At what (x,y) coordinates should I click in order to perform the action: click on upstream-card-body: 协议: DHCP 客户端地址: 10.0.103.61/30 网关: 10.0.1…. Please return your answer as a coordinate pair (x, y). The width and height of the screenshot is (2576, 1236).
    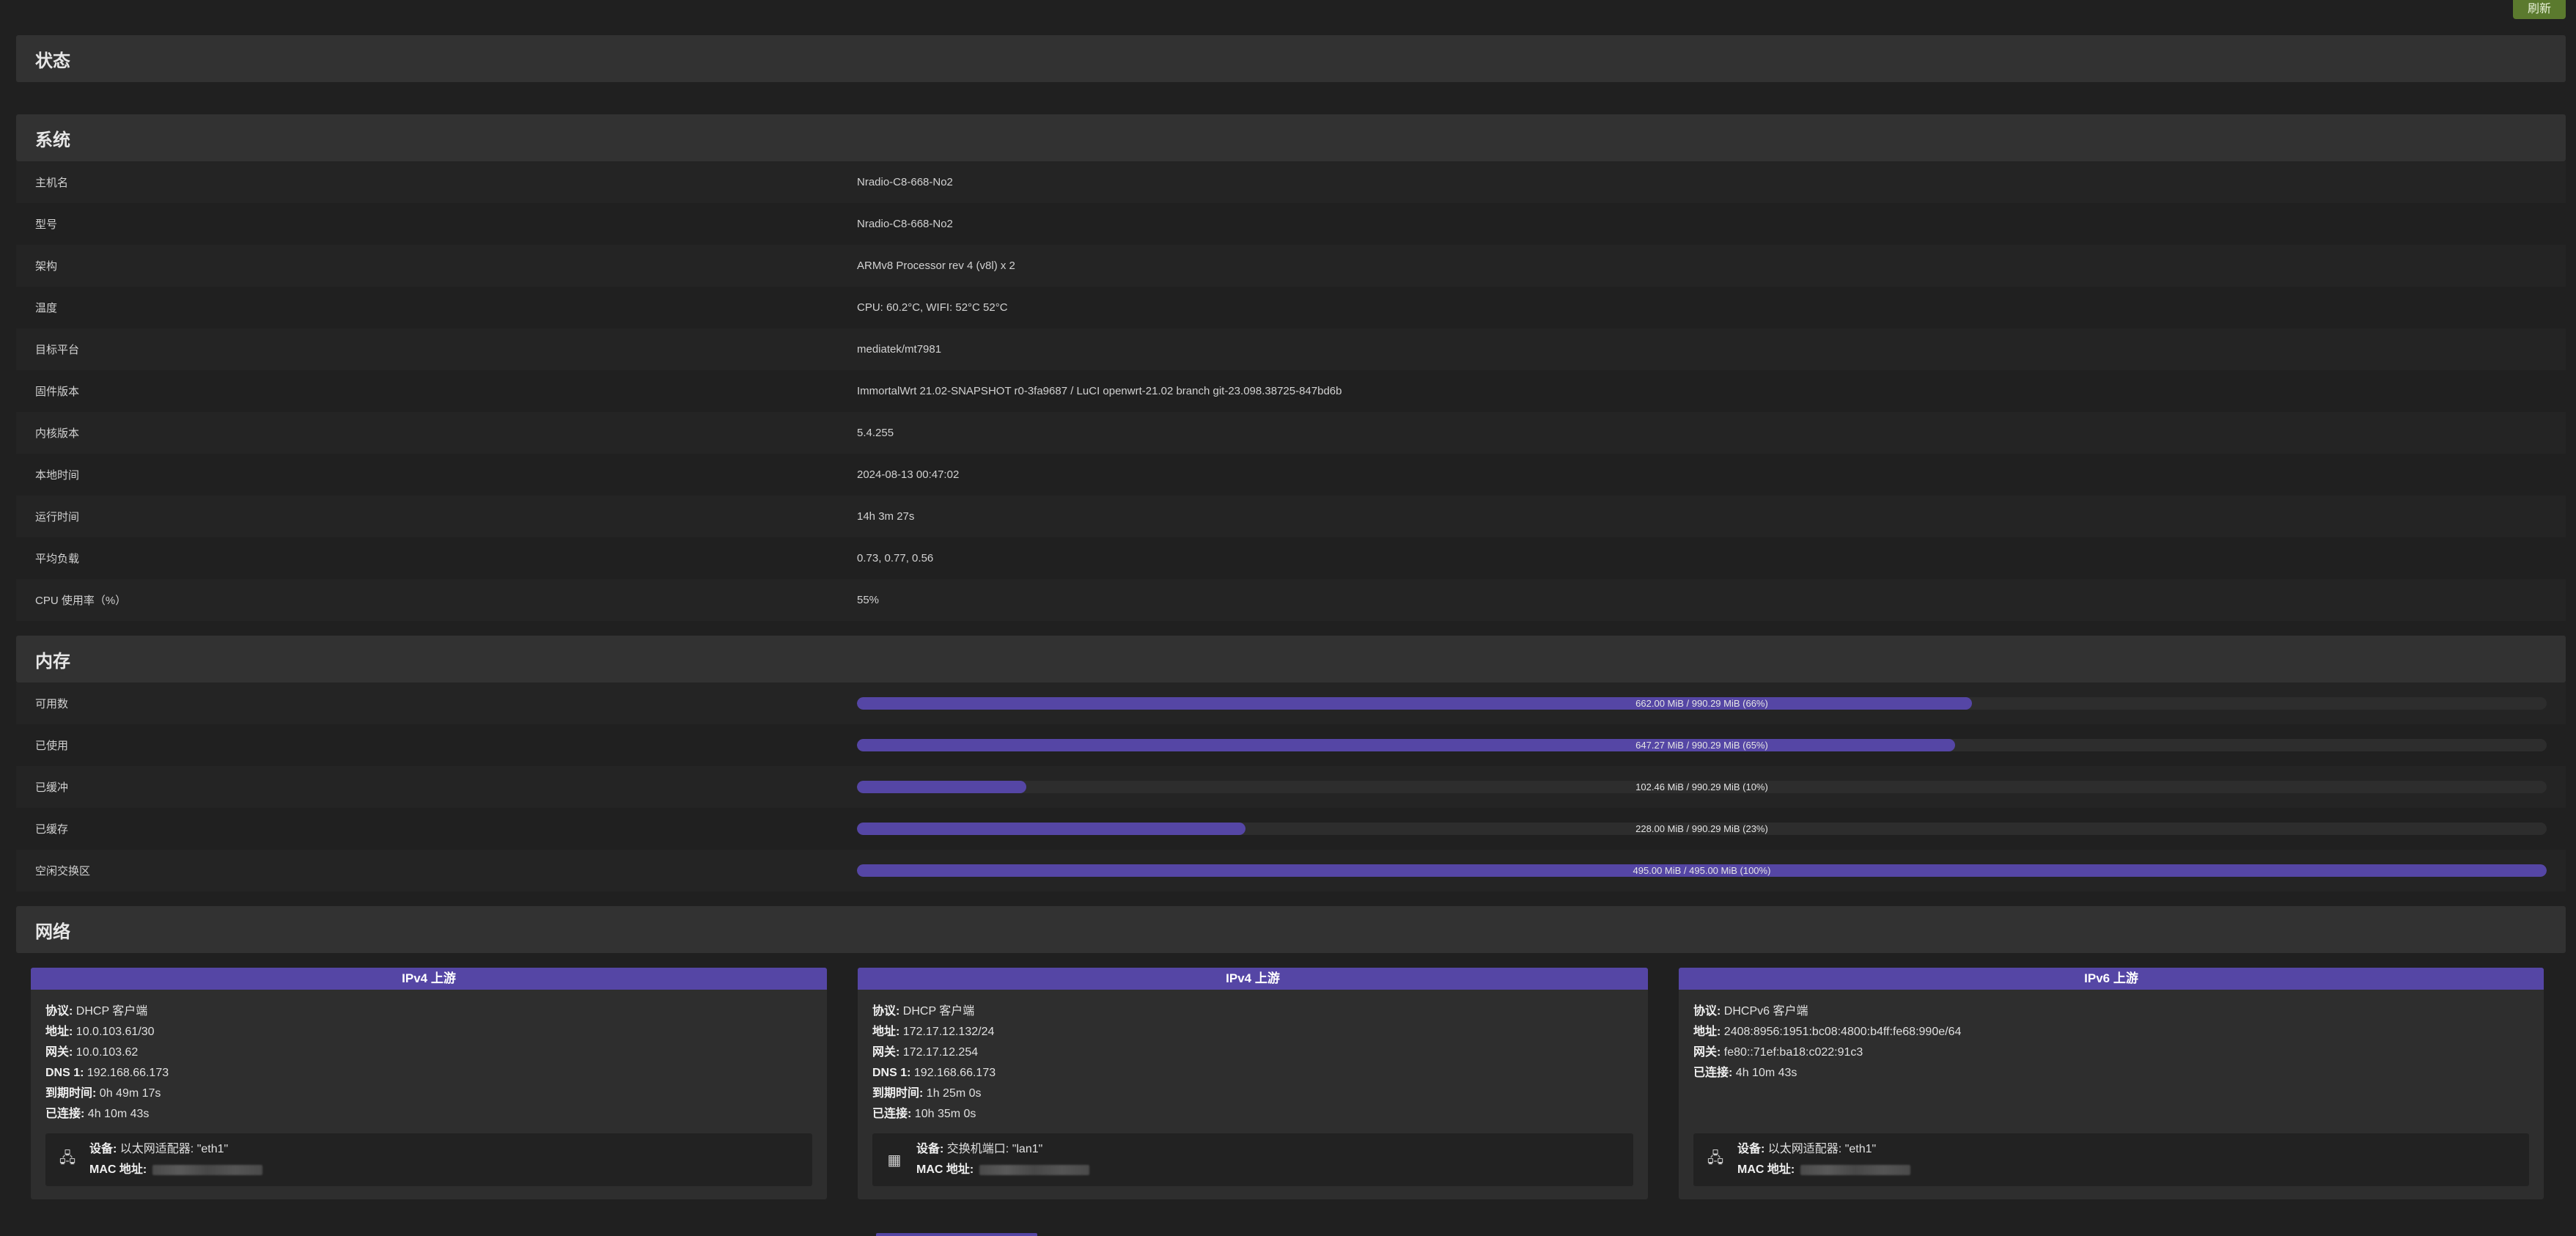
    Looking at the image, I should click on (429, 1057).